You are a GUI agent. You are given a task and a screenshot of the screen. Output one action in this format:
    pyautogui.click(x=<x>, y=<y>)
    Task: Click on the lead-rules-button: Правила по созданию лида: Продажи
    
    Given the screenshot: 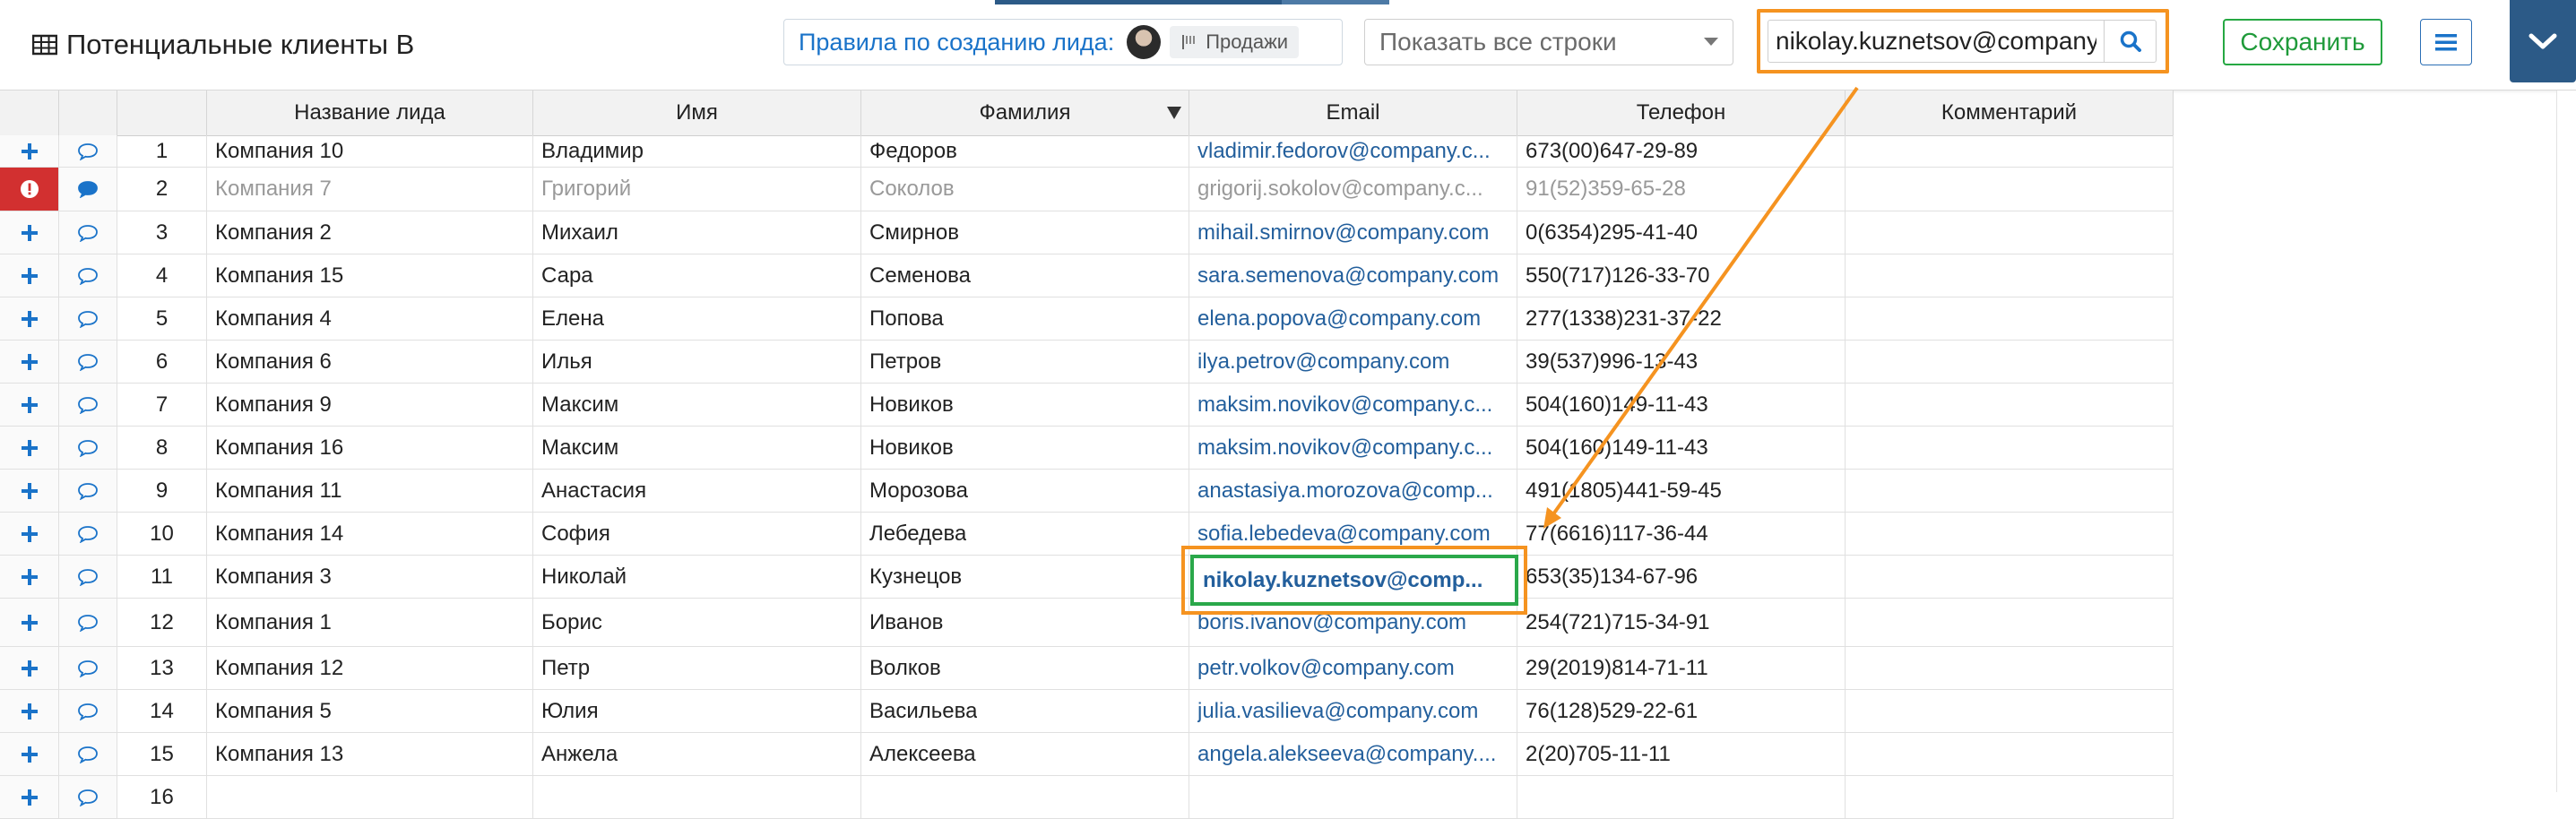 What is the action you would take?
    pyautogui.click(x=1063, y=42)
    